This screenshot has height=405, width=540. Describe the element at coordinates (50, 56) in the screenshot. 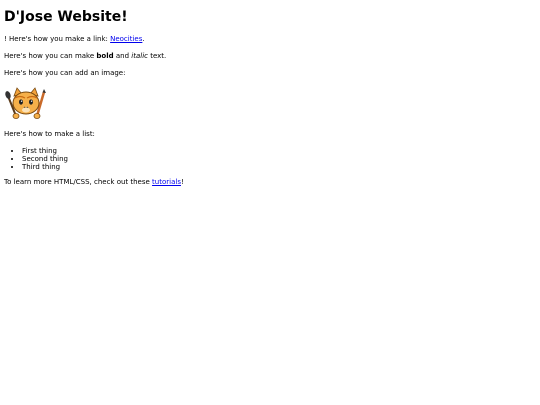

I see `format-paragraph-prefix: Here's how you can make` at that location.